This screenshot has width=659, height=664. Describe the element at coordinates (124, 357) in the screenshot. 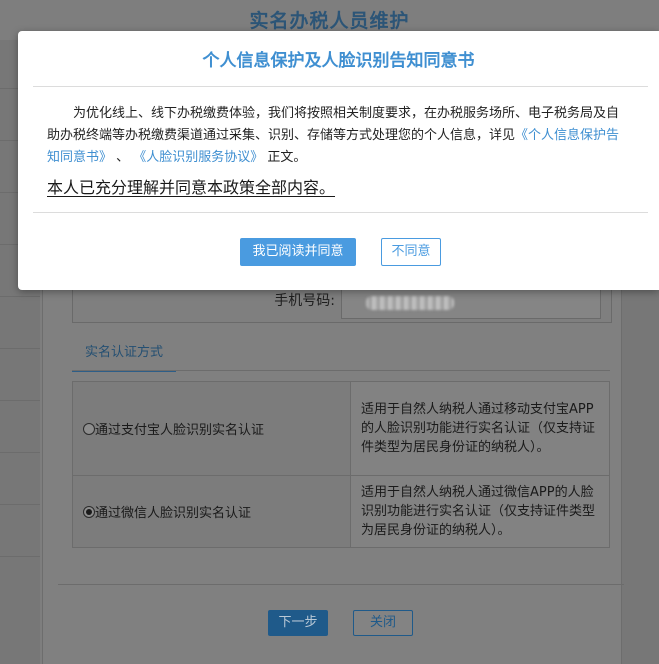

I see `tab-auth-method: 实名认证方式` at that location.